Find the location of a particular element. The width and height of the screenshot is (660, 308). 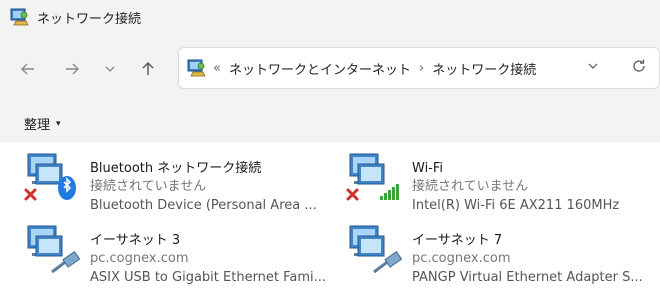

arrow-right-icon is located at coordinates (72, 69).